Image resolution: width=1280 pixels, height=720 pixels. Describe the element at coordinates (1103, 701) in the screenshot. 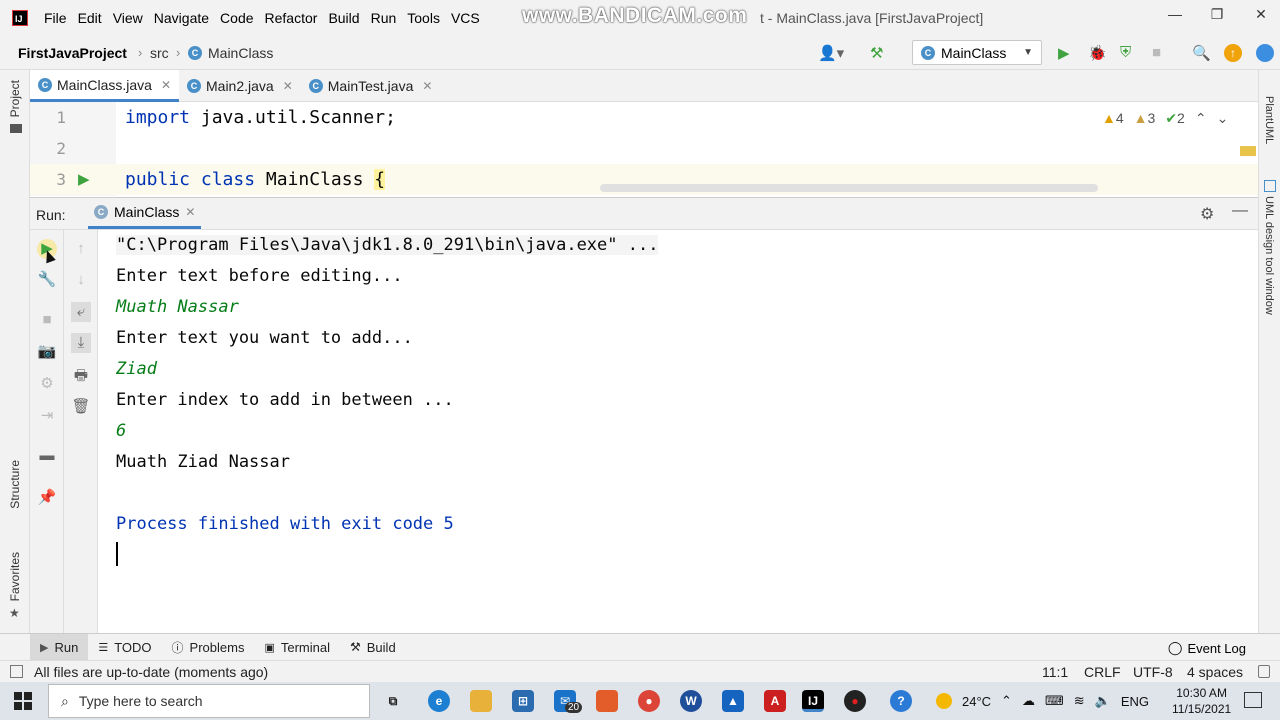

I see `volume-icon: 🔈` at that location.